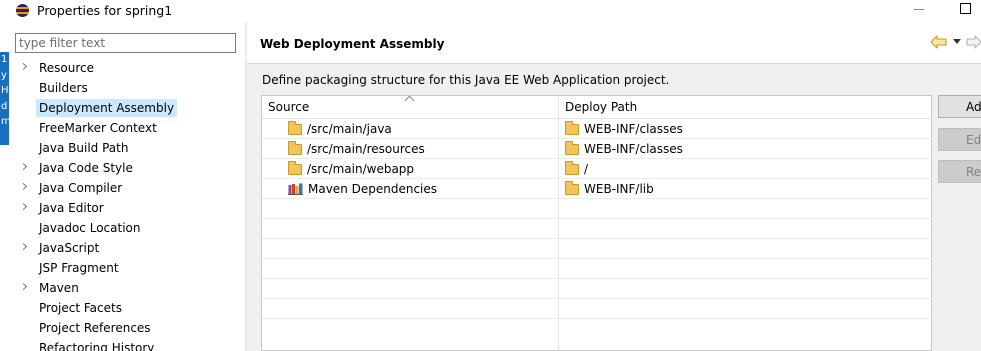  I want to click on column-header-deploy-path: Deploy Path, so click(601, 107).